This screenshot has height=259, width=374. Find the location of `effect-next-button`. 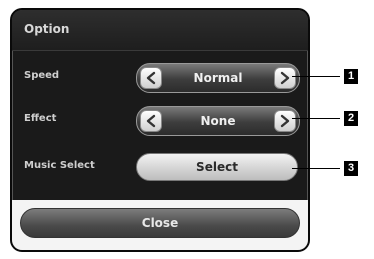

effect-next-button is located at coordinates (285, 121).